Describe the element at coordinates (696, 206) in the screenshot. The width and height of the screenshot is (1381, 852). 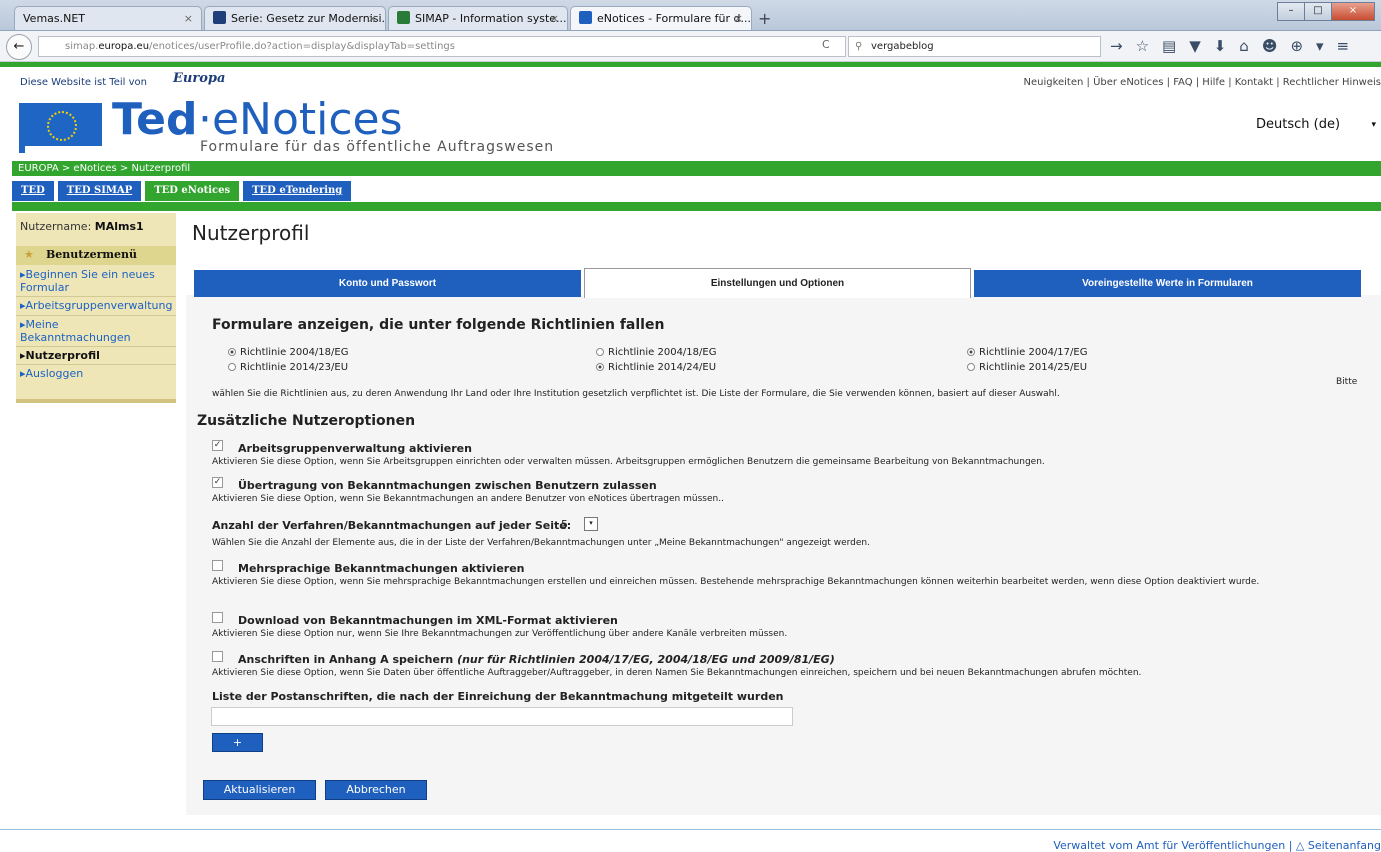
I see `nav-bottom-bar` at that location.